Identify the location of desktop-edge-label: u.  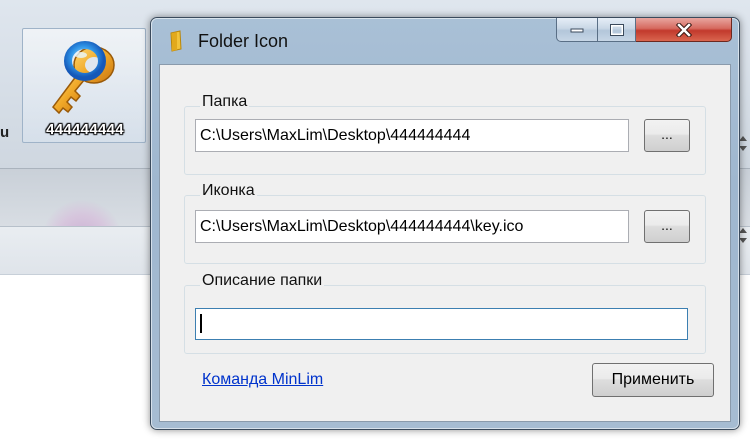
(5, 132).